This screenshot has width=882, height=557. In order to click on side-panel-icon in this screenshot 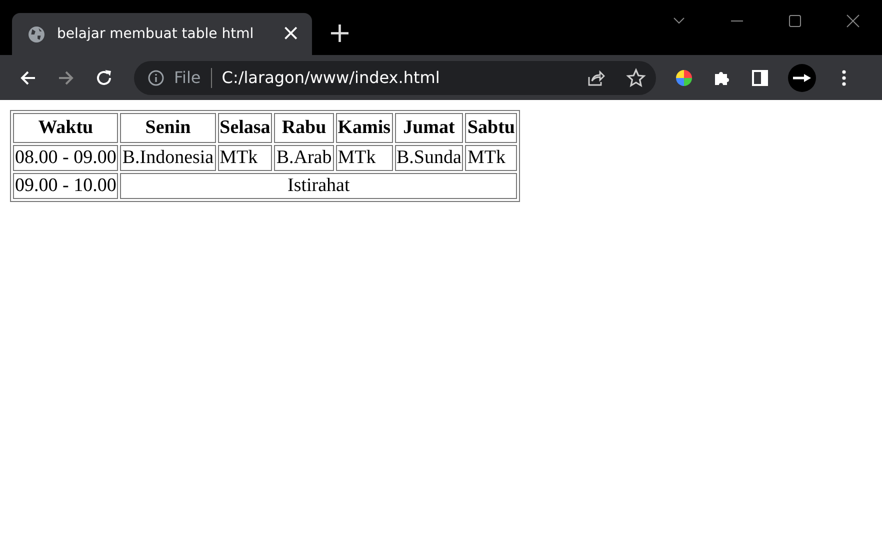, I will do `click(760, 78)`.